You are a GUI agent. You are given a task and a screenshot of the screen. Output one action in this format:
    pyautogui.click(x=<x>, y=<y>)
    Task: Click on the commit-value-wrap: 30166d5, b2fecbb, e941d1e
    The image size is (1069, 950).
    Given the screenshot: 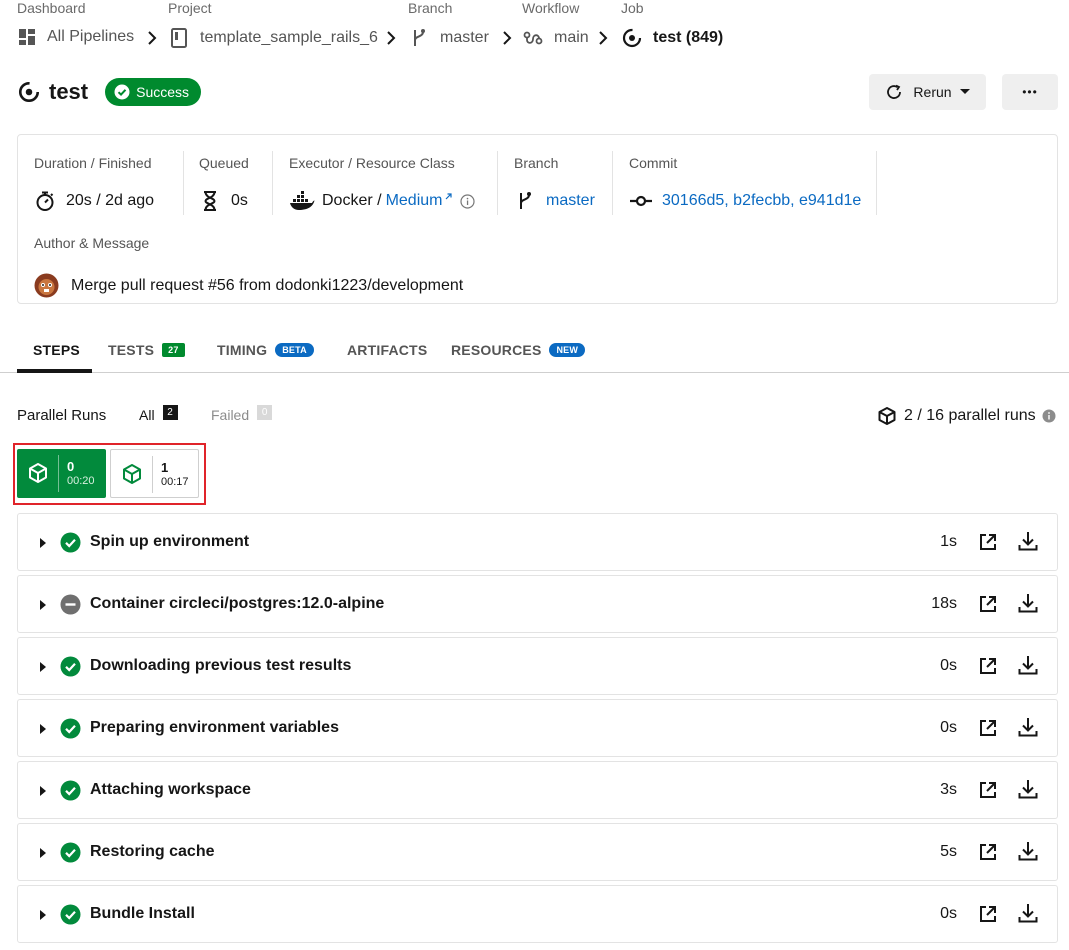 What is the action you would take?
    pyautogui.click(x=745, y=201)
    